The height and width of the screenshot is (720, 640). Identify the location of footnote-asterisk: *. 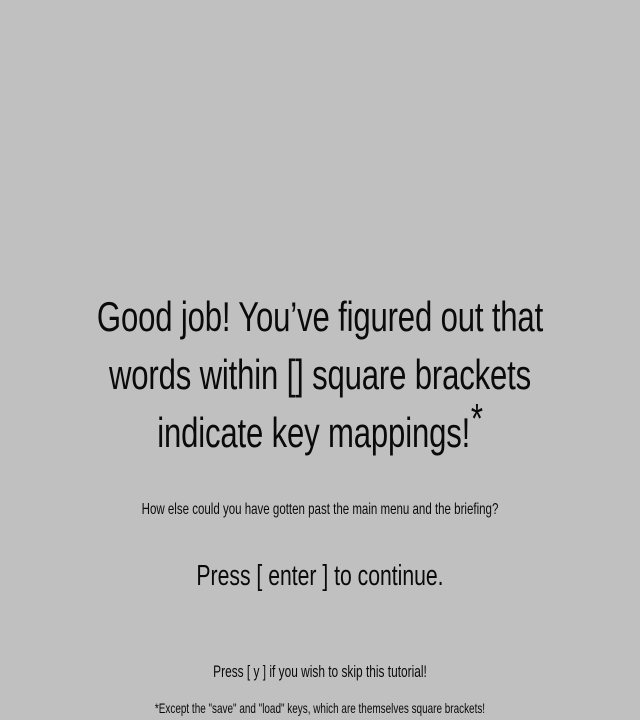
(476, 418).